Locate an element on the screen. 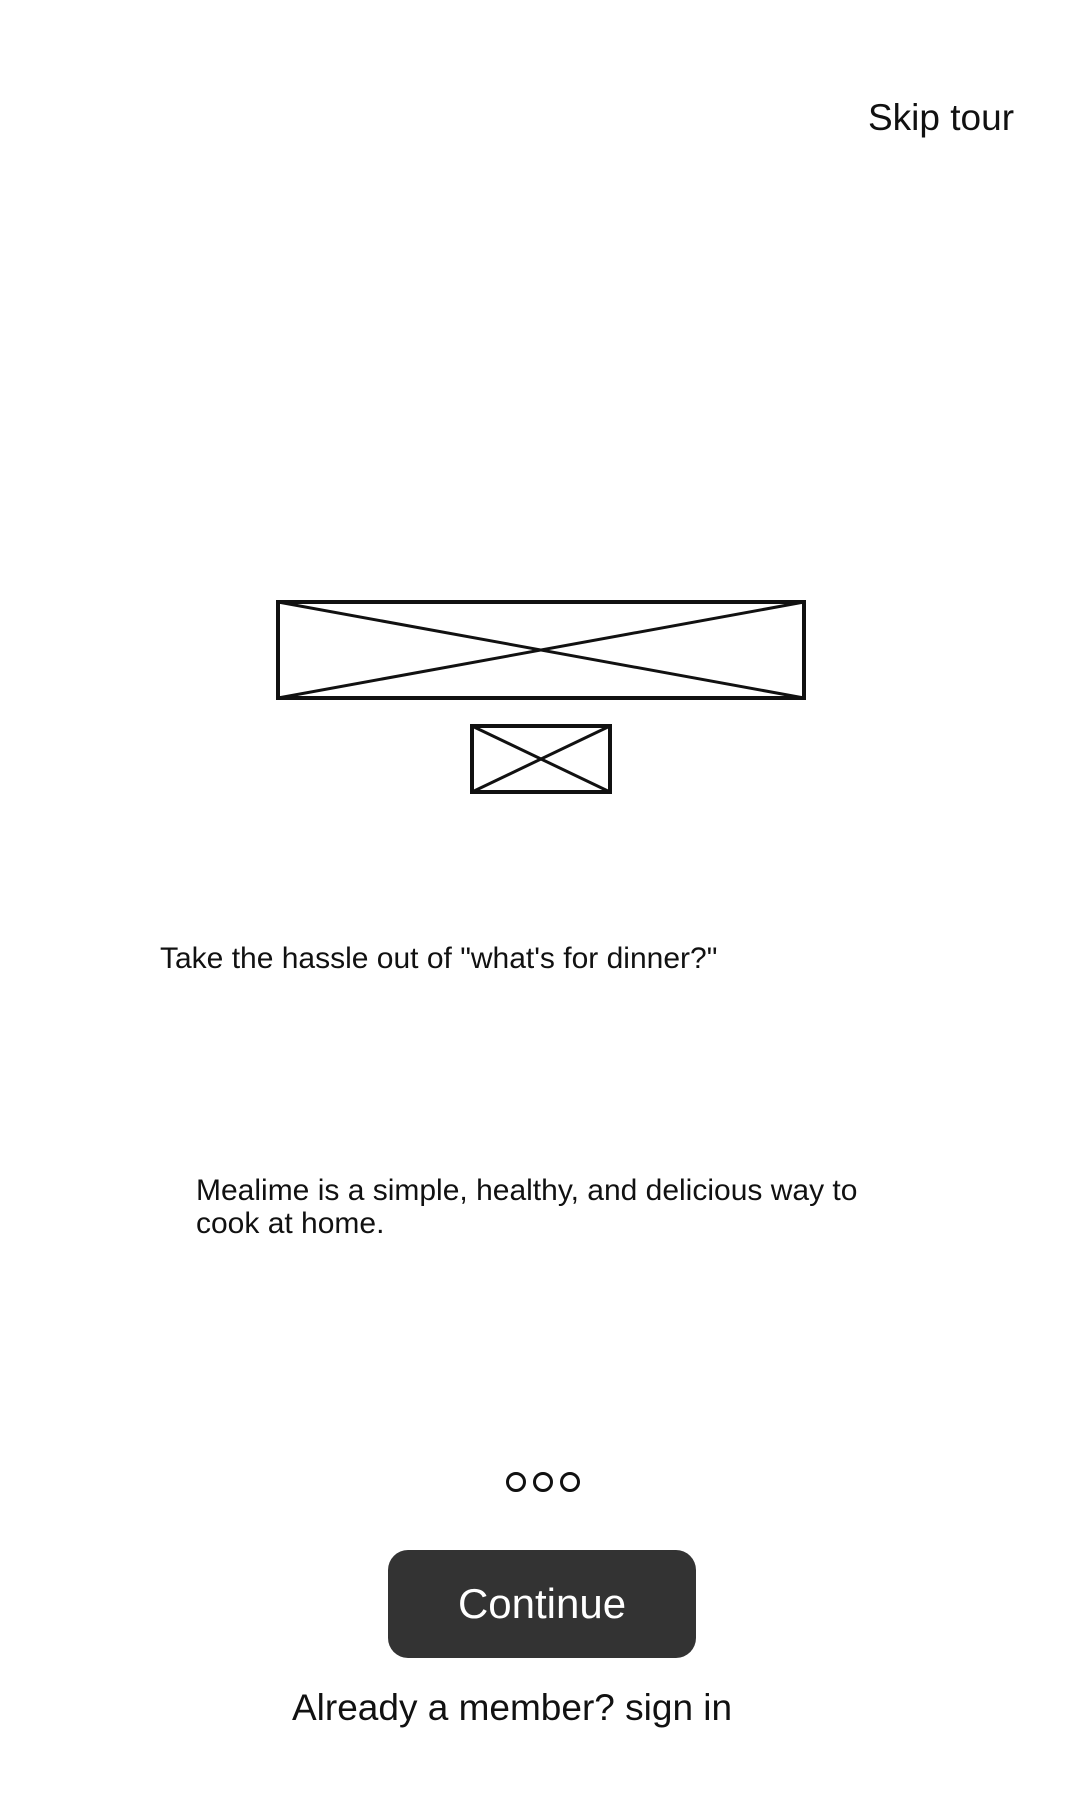 This screenshot has width=1080, height=1800. logo-image-placeholder is located at coordinates (541, 759).